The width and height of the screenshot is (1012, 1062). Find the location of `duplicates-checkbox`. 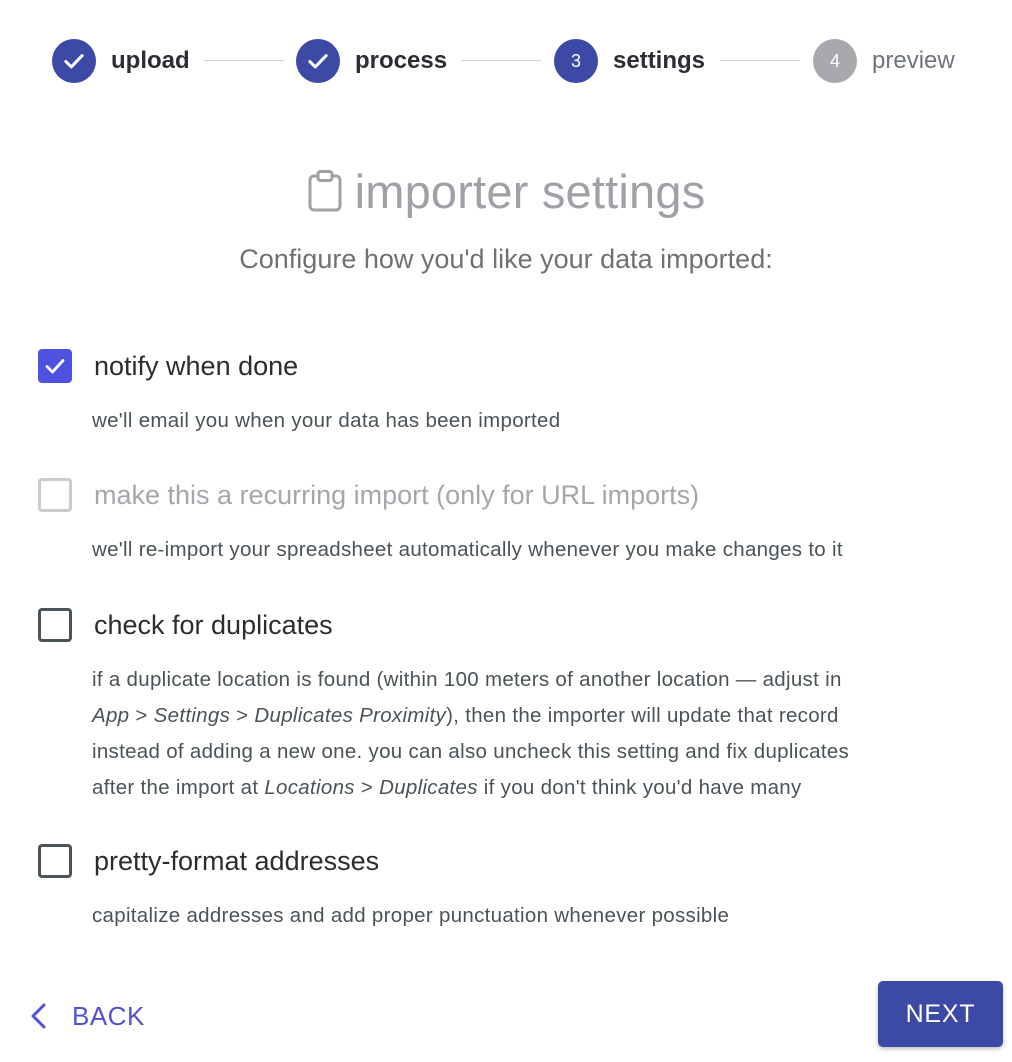

duplicates-checkbox is located at coordinates (55, 625).